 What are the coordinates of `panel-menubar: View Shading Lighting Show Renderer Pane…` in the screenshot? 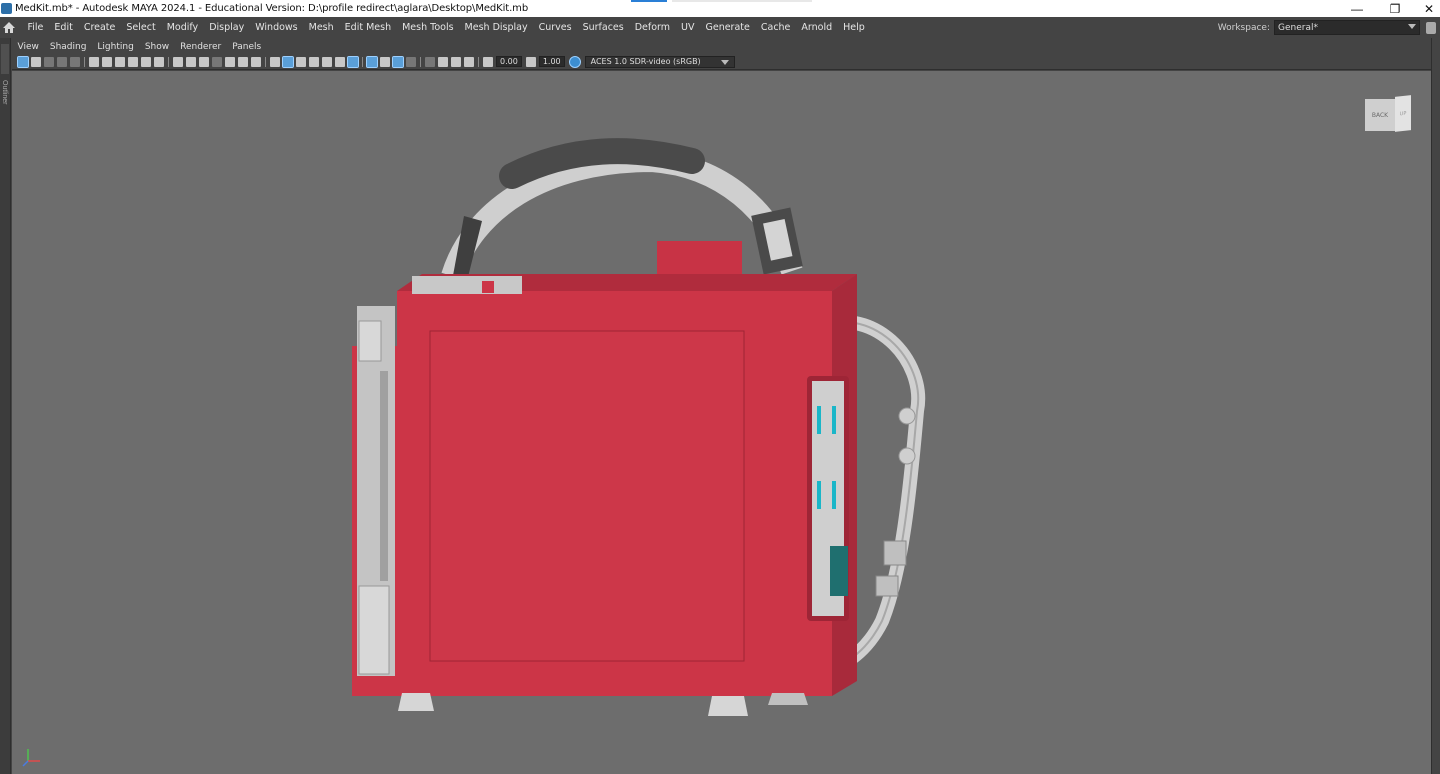 It's located at (721, 46).